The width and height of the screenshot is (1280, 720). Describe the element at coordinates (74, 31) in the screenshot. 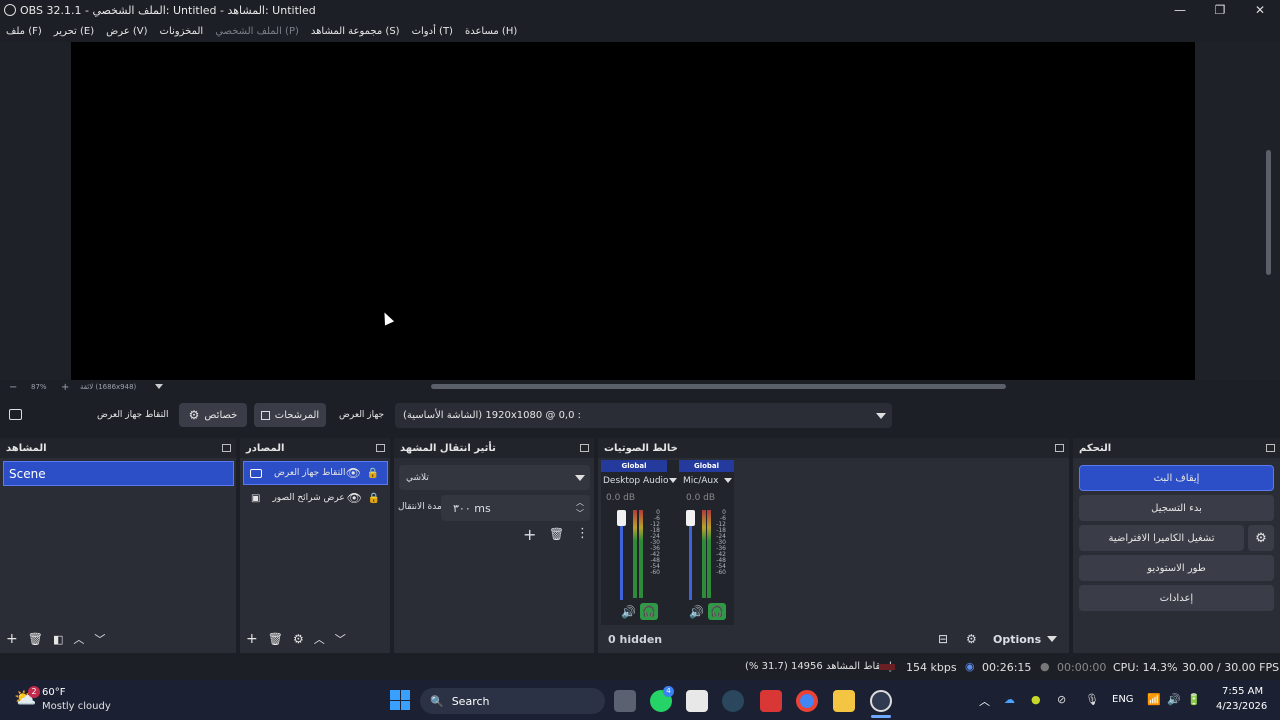

I see `menu-edit: تحرير (E)` at that location.